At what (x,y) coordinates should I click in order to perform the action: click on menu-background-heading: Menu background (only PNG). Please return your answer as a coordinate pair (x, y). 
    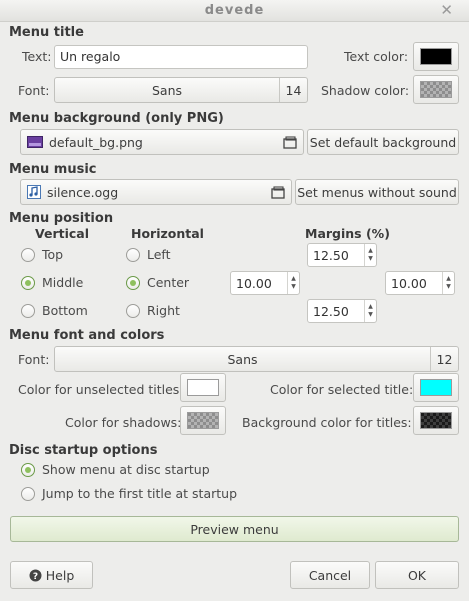
    Looking at the image, I should click on (116, 118).